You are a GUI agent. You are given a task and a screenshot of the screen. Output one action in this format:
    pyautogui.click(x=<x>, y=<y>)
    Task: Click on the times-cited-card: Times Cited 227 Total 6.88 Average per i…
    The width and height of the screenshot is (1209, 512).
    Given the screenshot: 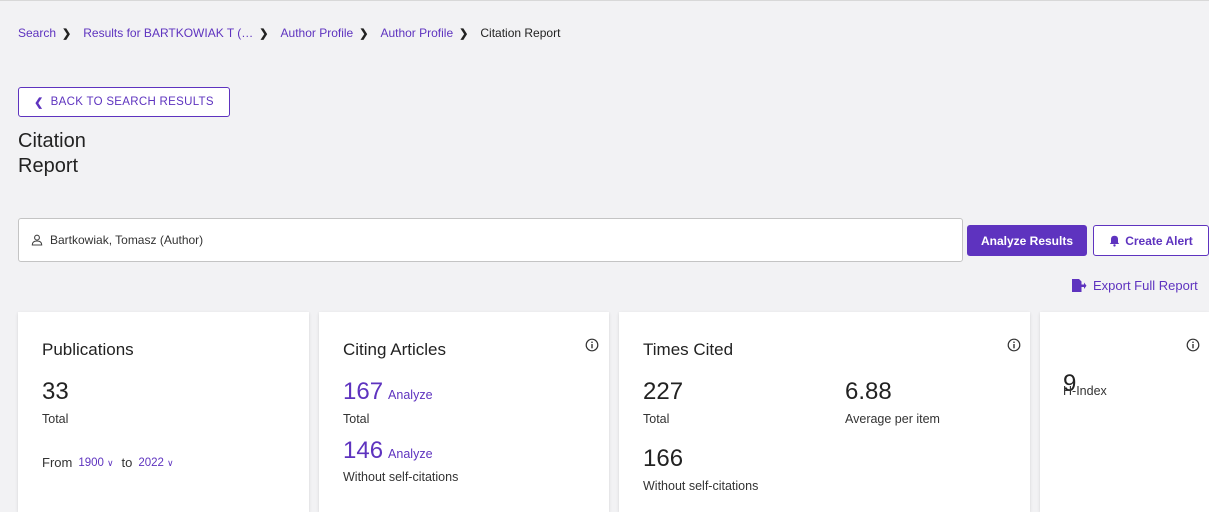 What is the action you would take?
    pyautogui.click(x=824, y=412)
    